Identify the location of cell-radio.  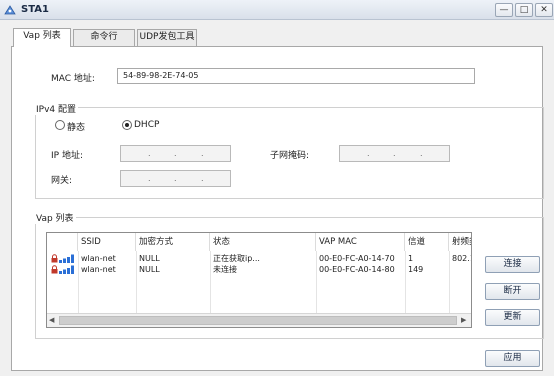
(460, 269).